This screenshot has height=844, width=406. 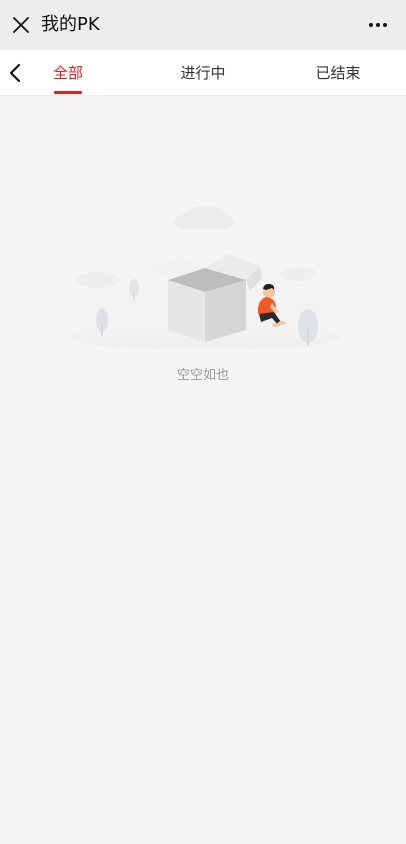 I want to click on close-button, so click(x=21, y=25).